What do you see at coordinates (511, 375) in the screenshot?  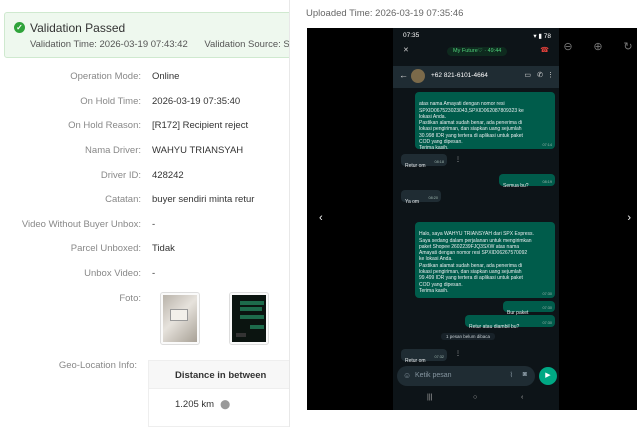 I see `attach-clip-icon: ⌇` at bounding box center [511, 375].